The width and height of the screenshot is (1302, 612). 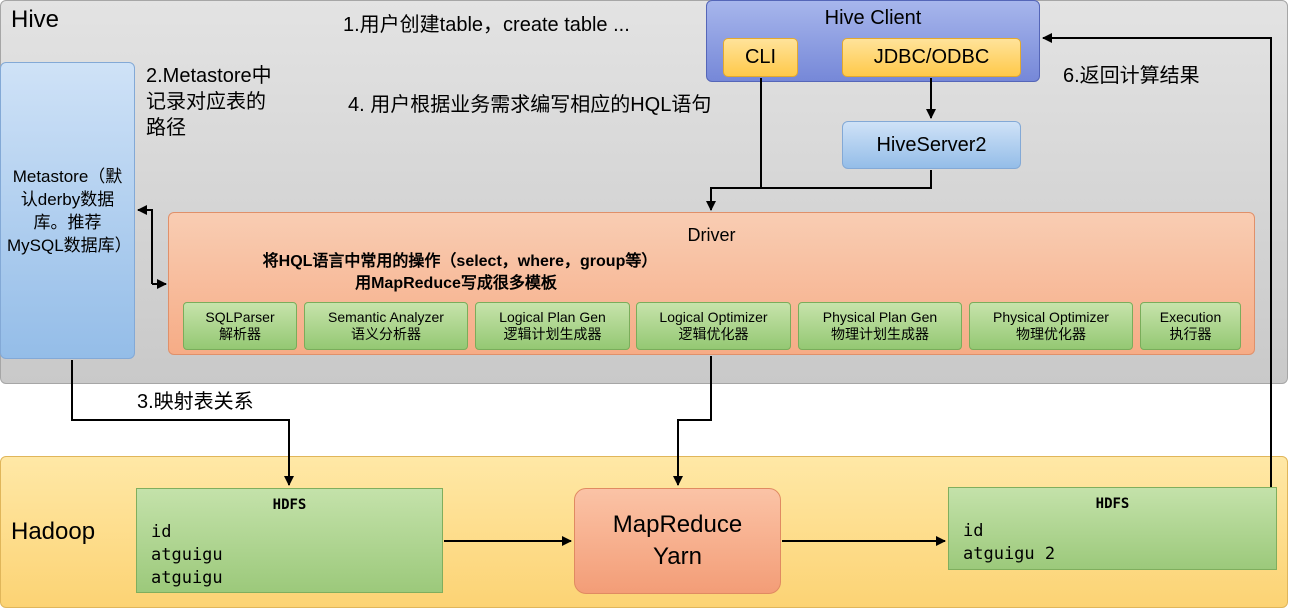 What do you see at coordinates (734, 144) in the screenshot?
I see `arrow-cli-to-driver` at bounding box center [734, 144].